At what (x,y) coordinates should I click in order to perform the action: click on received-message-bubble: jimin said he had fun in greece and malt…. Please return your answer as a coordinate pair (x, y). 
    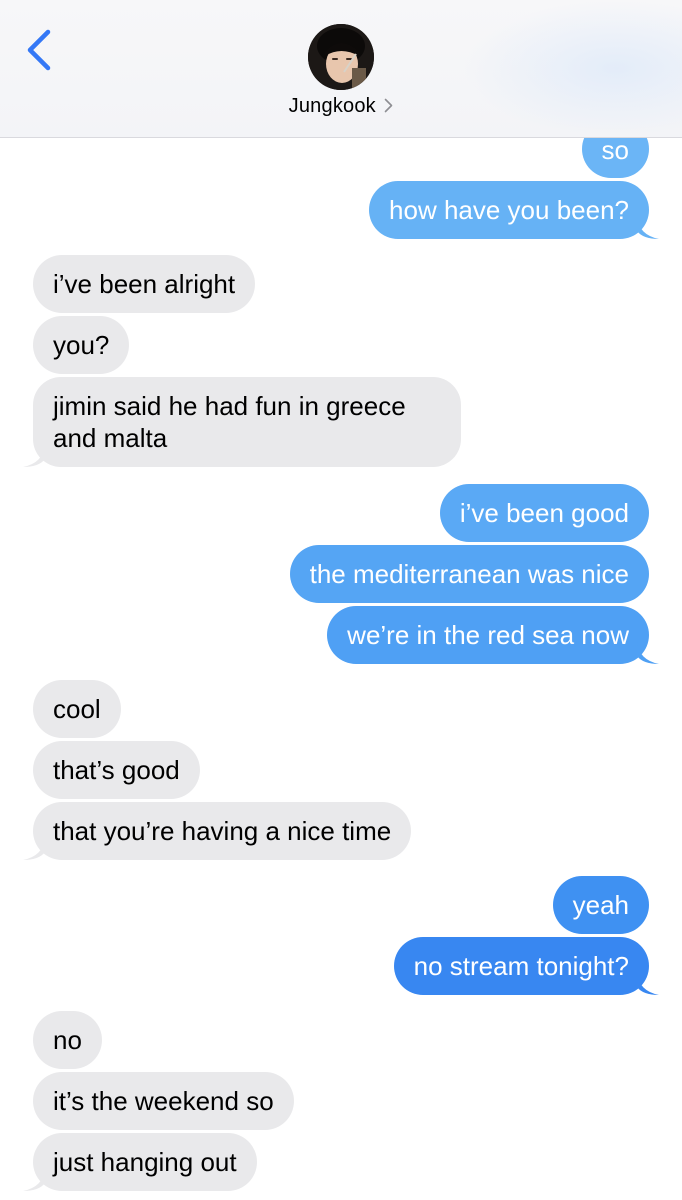
    Looking at the image, I should click on (242, 422).